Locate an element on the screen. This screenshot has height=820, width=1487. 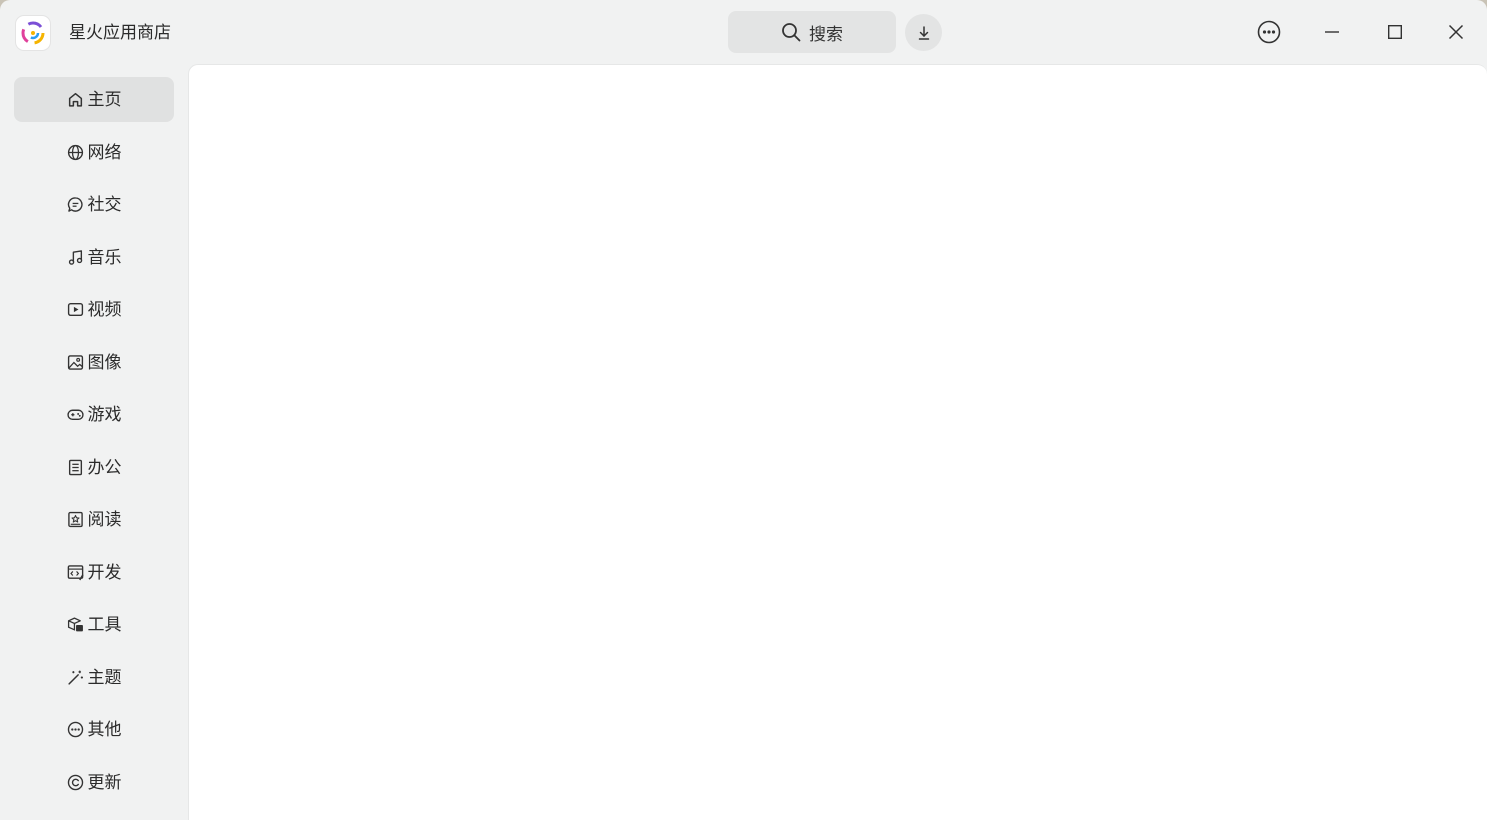
sidebar-item-tools: 工具 is located at coordinates (94, 624).